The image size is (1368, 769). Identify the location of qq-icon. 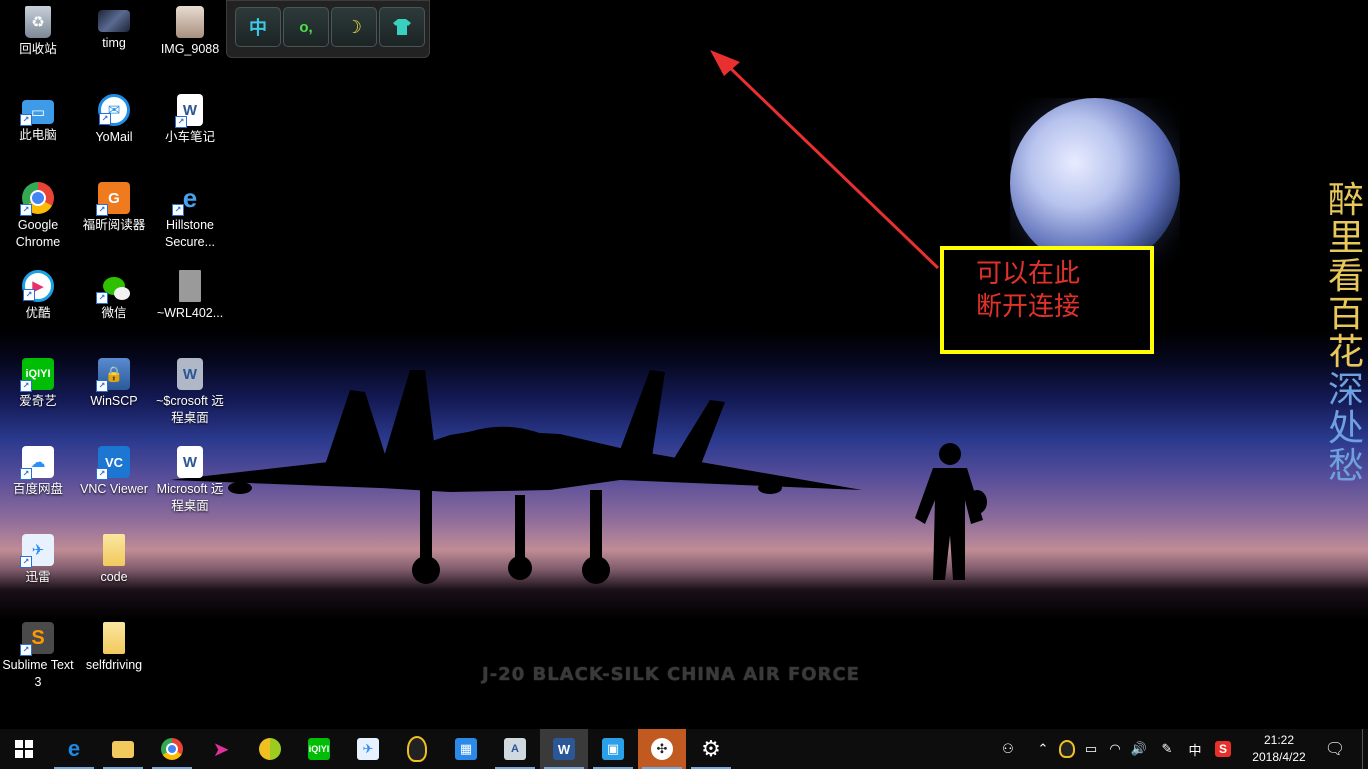
(417, 749).